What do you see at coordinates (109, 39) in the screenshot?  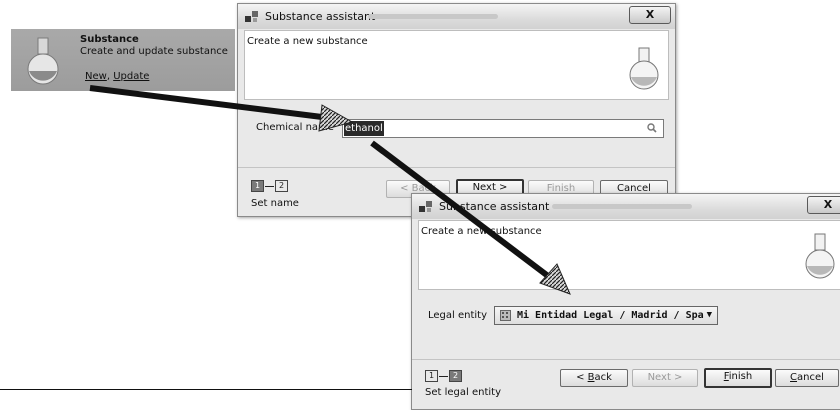 I see `card-title: Substance` at bounding box center [109, 39].